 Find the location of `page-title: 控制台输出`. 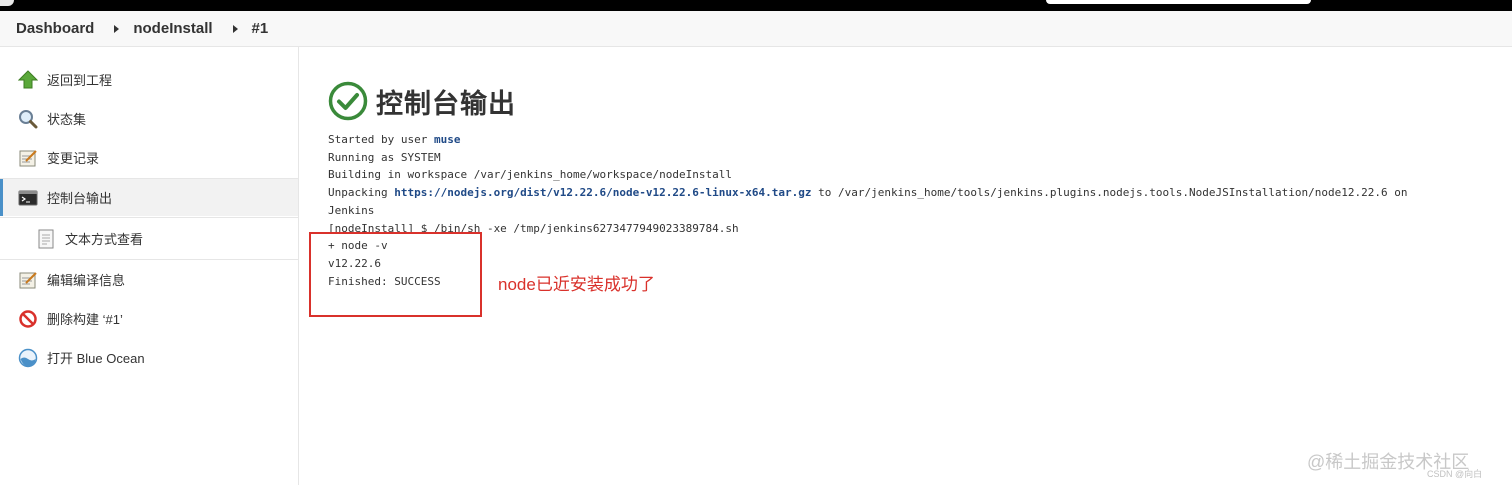

page-title: 控制台输出 is located at coordinates (446, 103).